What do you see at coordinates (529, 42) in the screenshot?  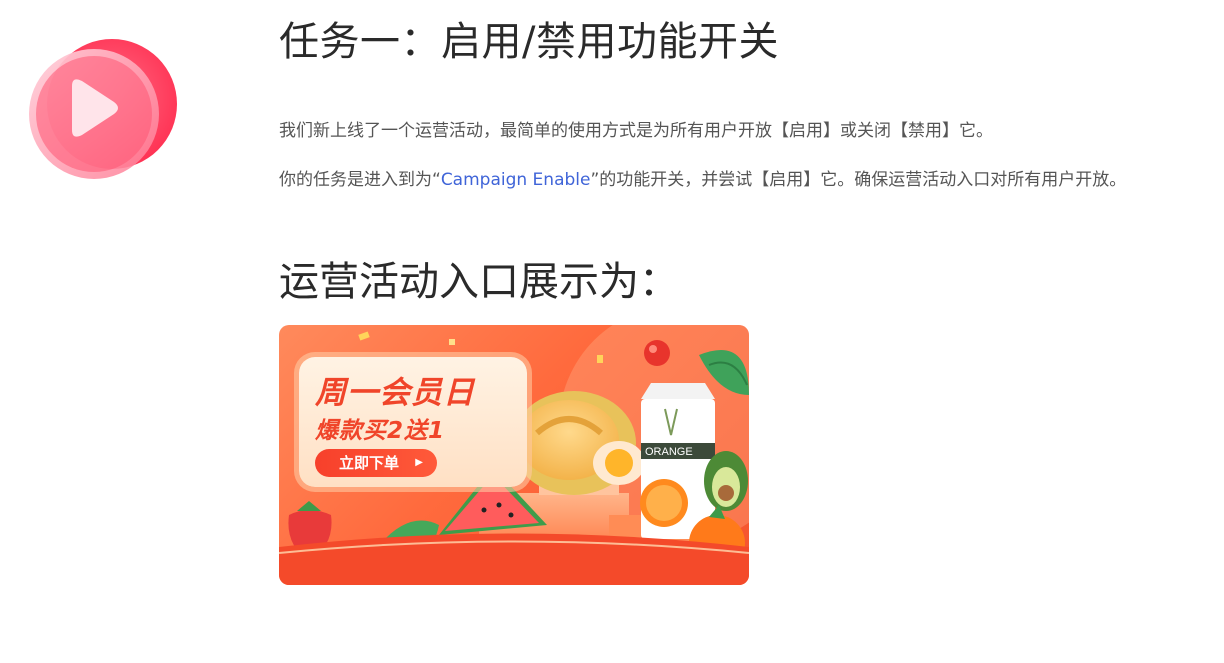 I see `task-title: 任务一：启用/禁用功能开关` at bounding box center [529, 42].